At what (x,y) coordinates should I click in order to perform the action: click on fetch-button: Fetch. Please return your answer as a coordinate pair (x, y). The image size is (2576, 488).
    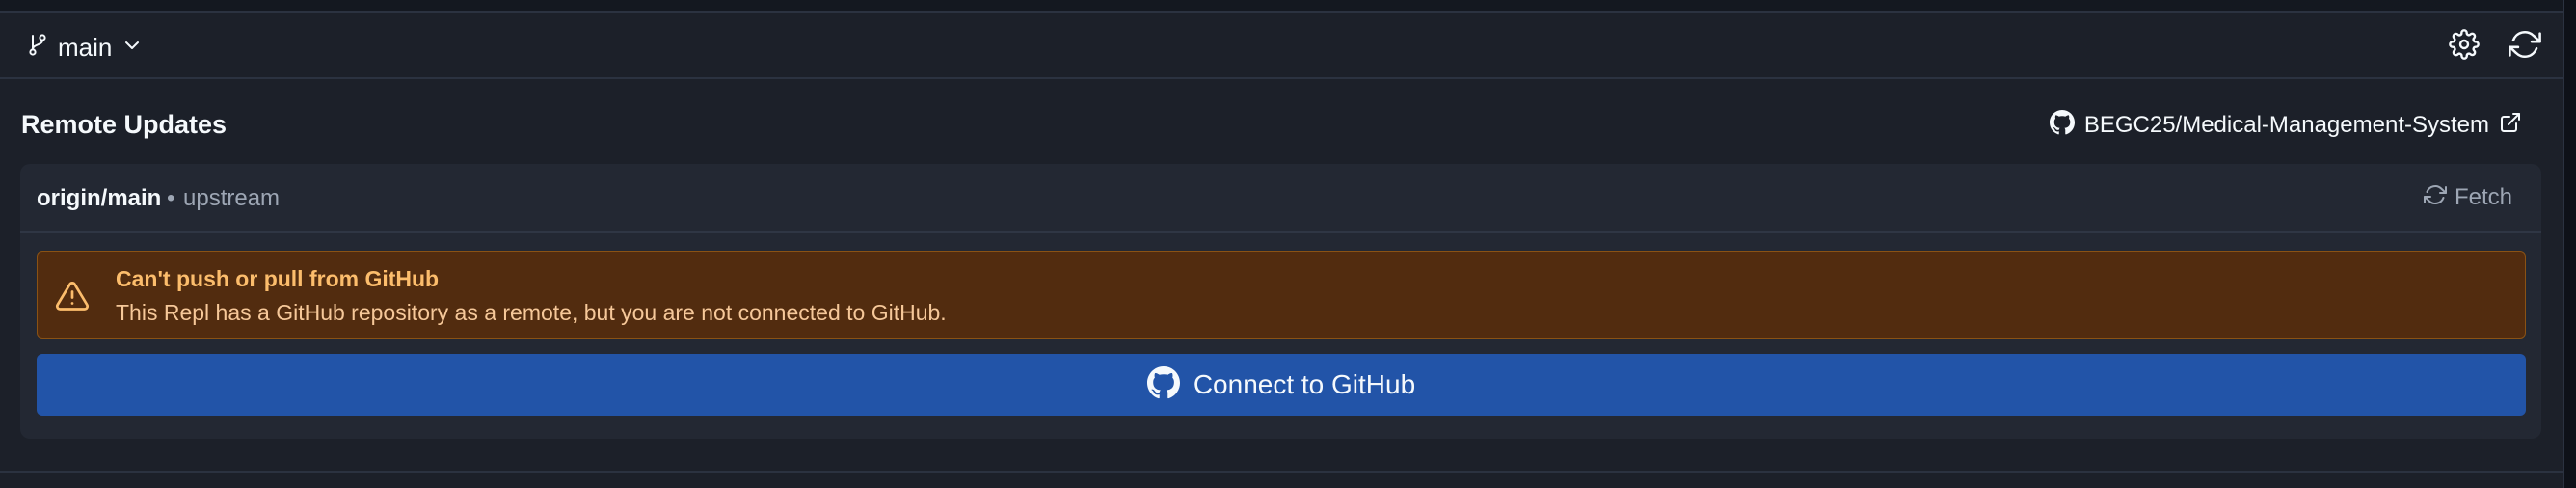
    Looking at the image, I should click on (2467, 197).